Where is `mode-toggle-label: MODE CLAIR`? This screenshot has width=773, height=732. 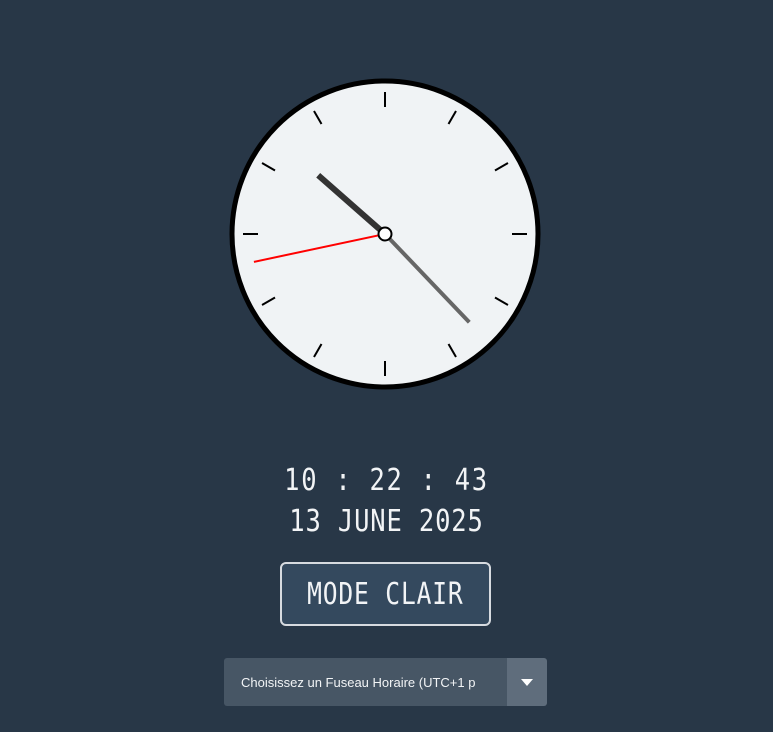 mode-toggle-label: MODE CLAIR is located at coordinates (385, 594).